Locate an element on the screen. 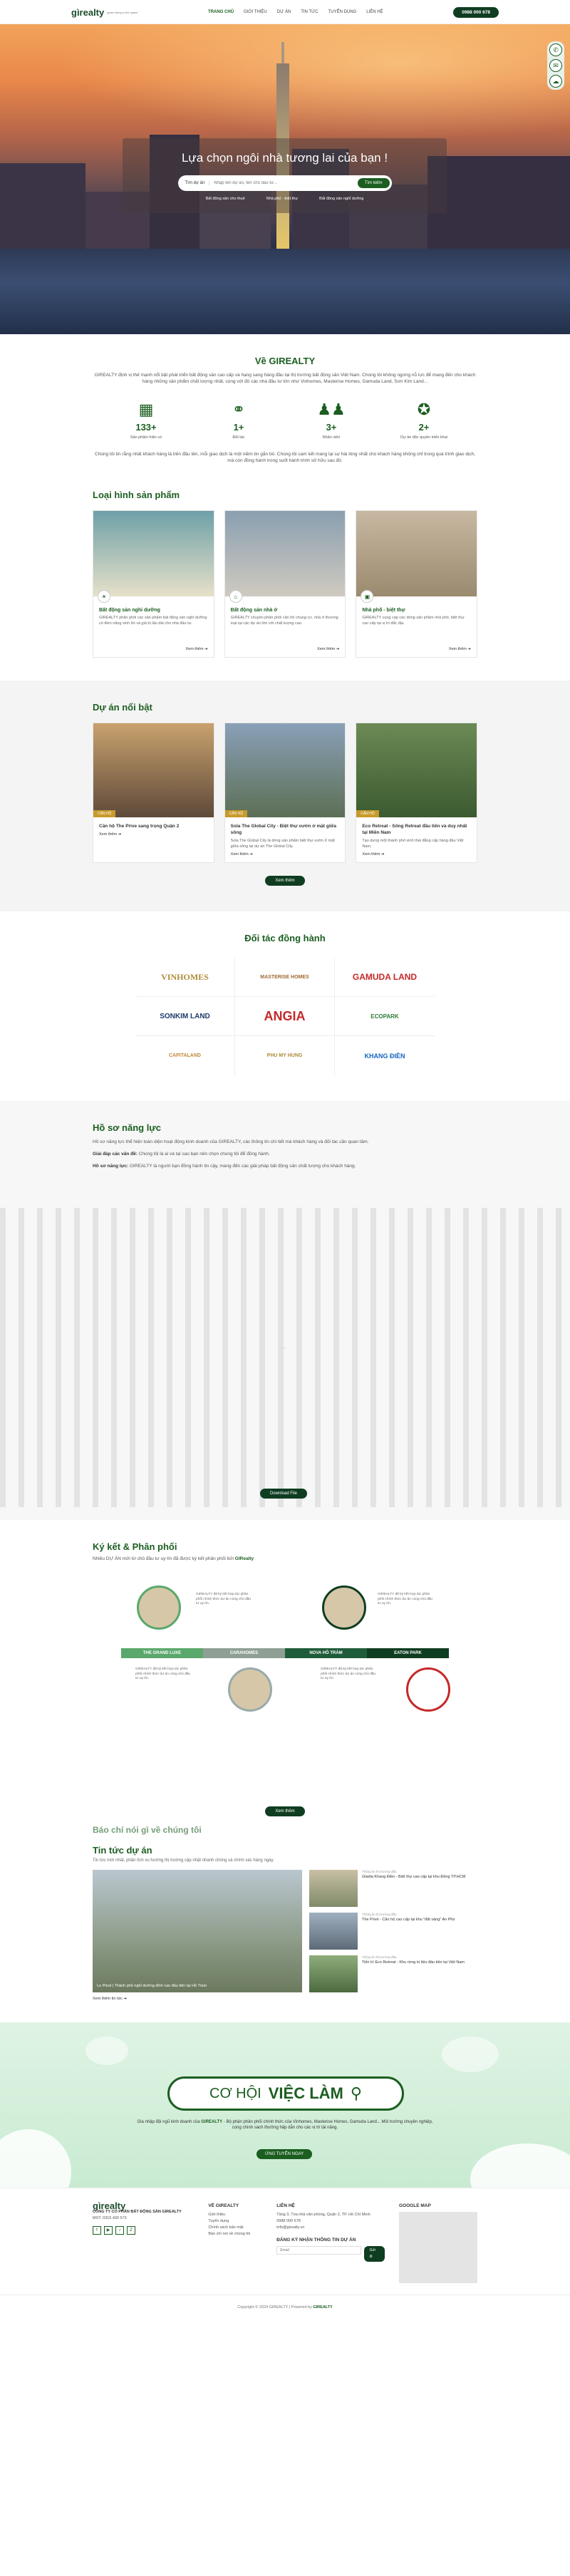 The height and width of the screenshot is (2576, 570). hero-river is located at coordinates (285, 291).